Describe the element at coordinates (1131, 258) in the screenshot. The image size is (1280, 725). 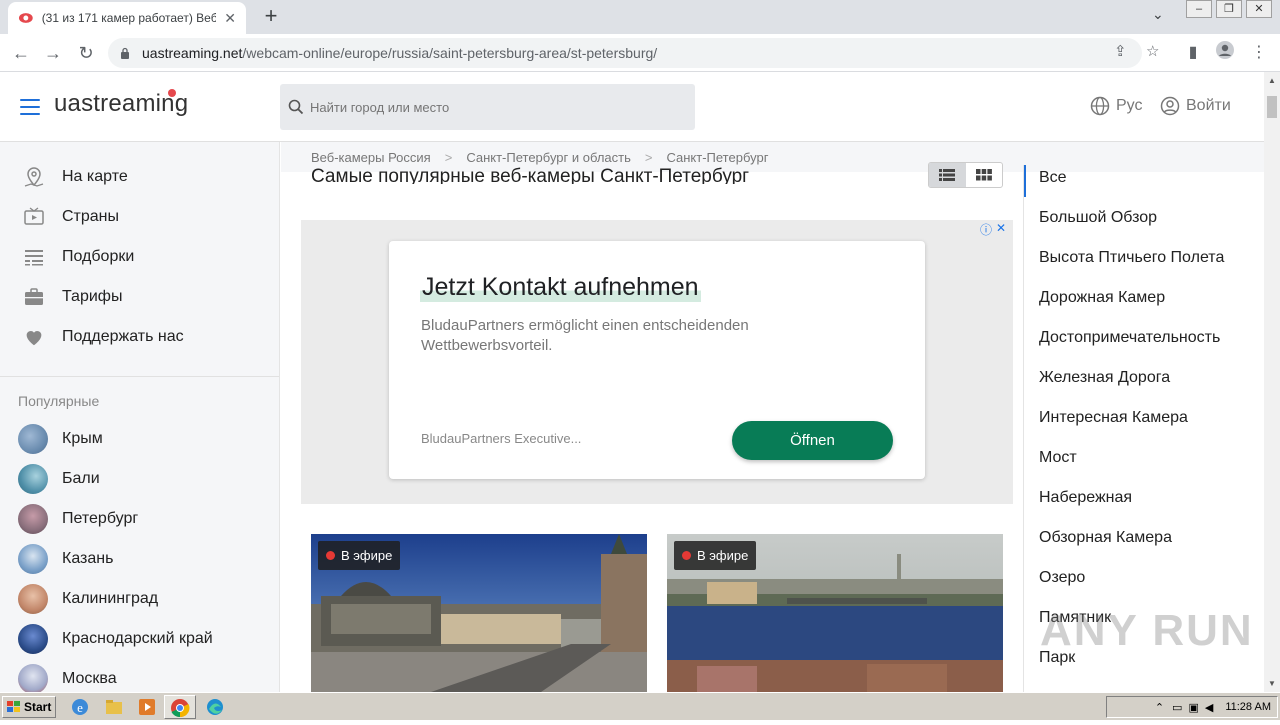
I see `category-item: Высота Птичьего Полета` at that location.